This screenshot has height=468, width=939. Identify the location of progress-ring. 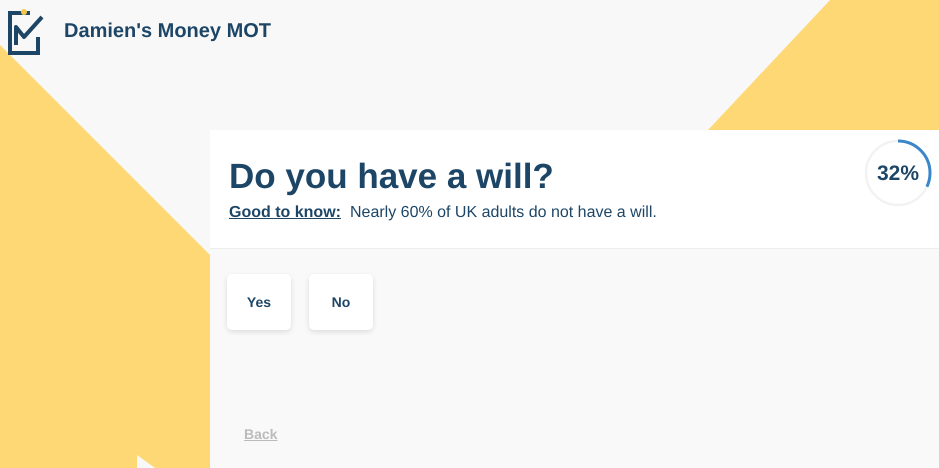
(898, 173).